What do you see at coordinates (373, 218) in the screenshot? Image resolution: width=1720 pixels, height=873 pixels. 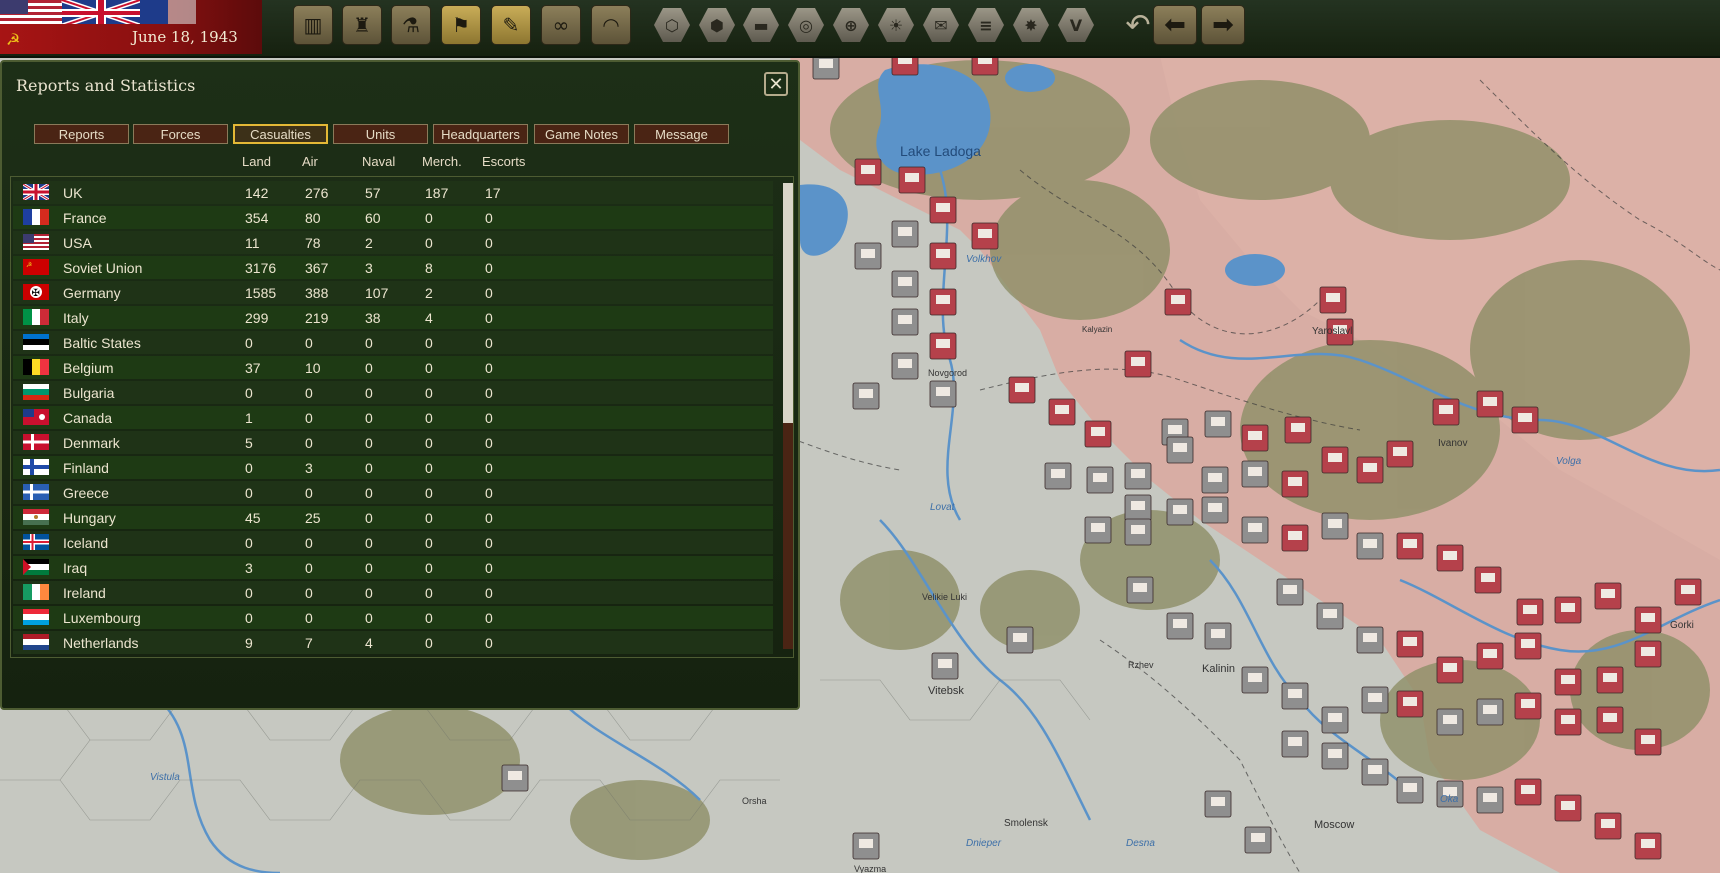 I see `cell-naval: 60` at bounding box center [373, 218].